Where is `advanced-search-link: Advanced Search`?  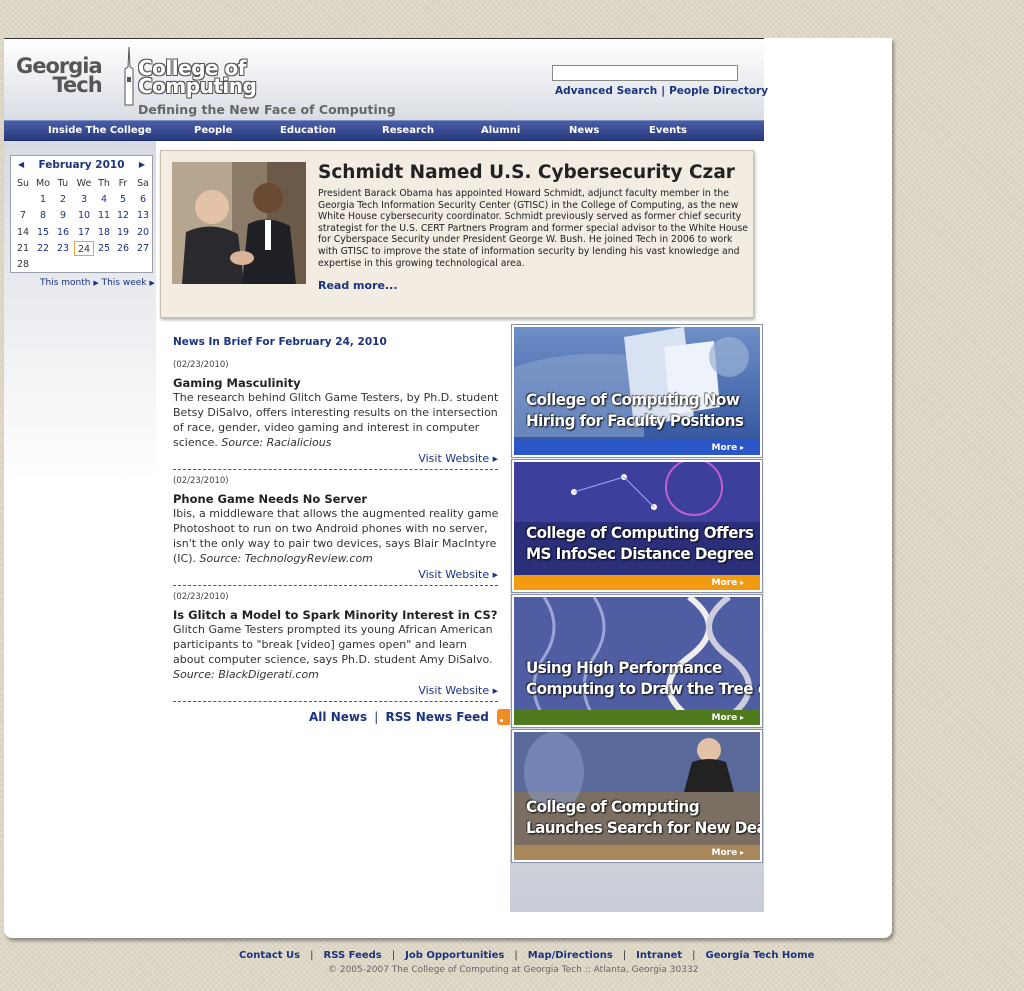 advanced-search-link: Advanced Search is located at coordinates (606, 91).